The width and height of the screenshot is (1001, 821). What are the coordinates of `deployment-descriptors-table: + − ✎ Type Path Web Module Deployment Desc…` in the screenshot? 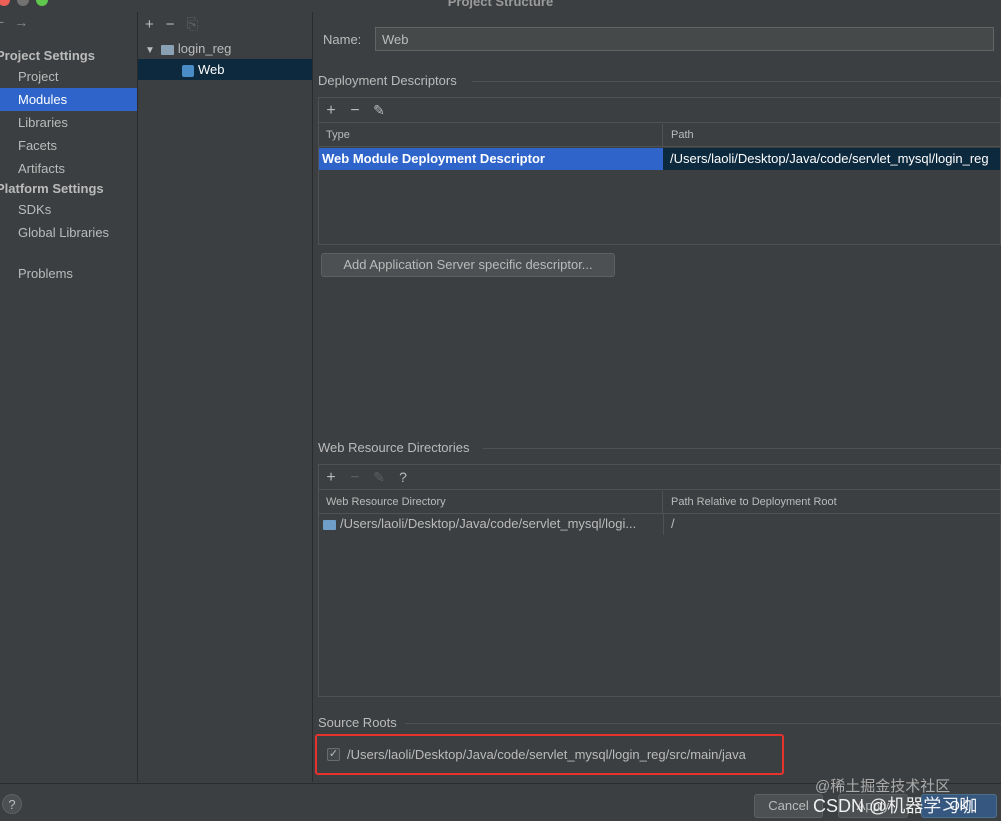 It's located at (659, 171).